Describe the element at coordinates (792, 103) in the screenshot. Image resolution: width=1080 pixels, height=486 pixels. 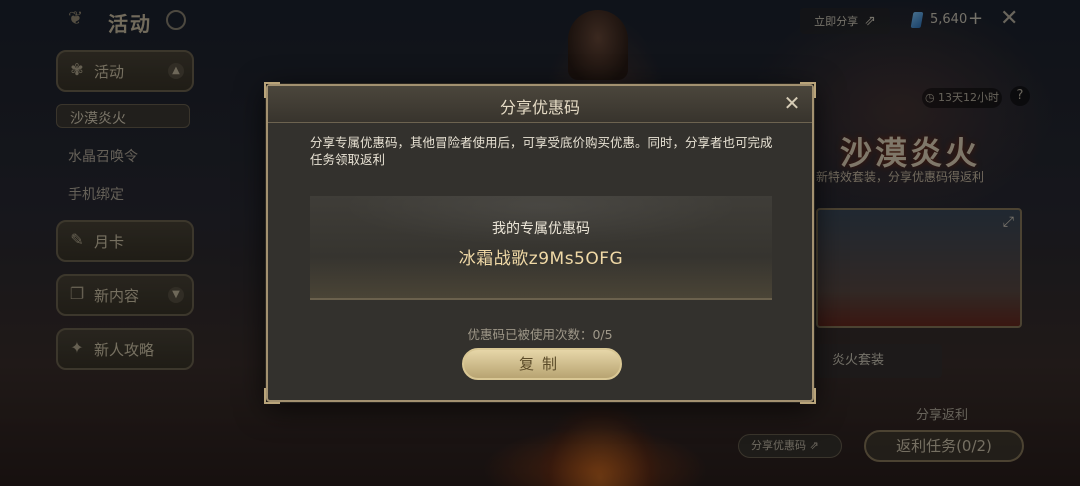
I see `close-icon: ✕` at that location.